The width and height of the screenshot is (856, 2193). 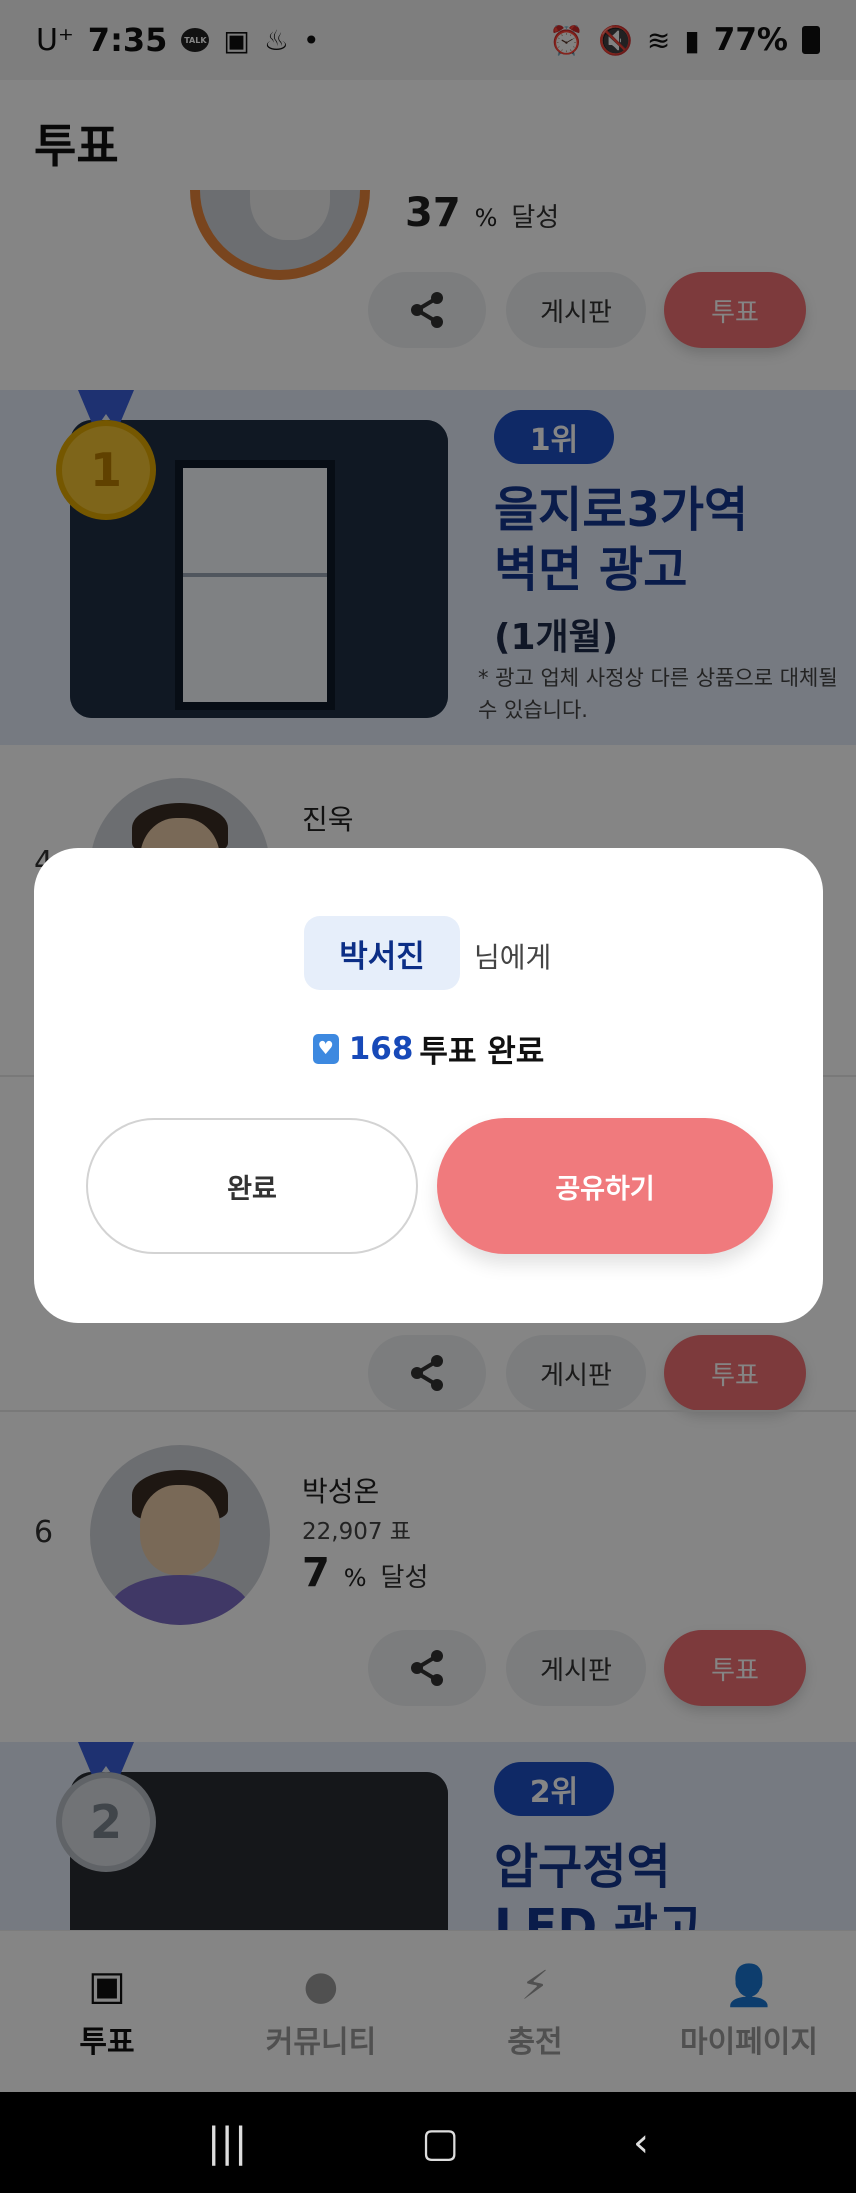 What do you see at coordinates (252, 1186) in the screenshot?
I see `done-button: 완료` at bounding box center [252, 1186].